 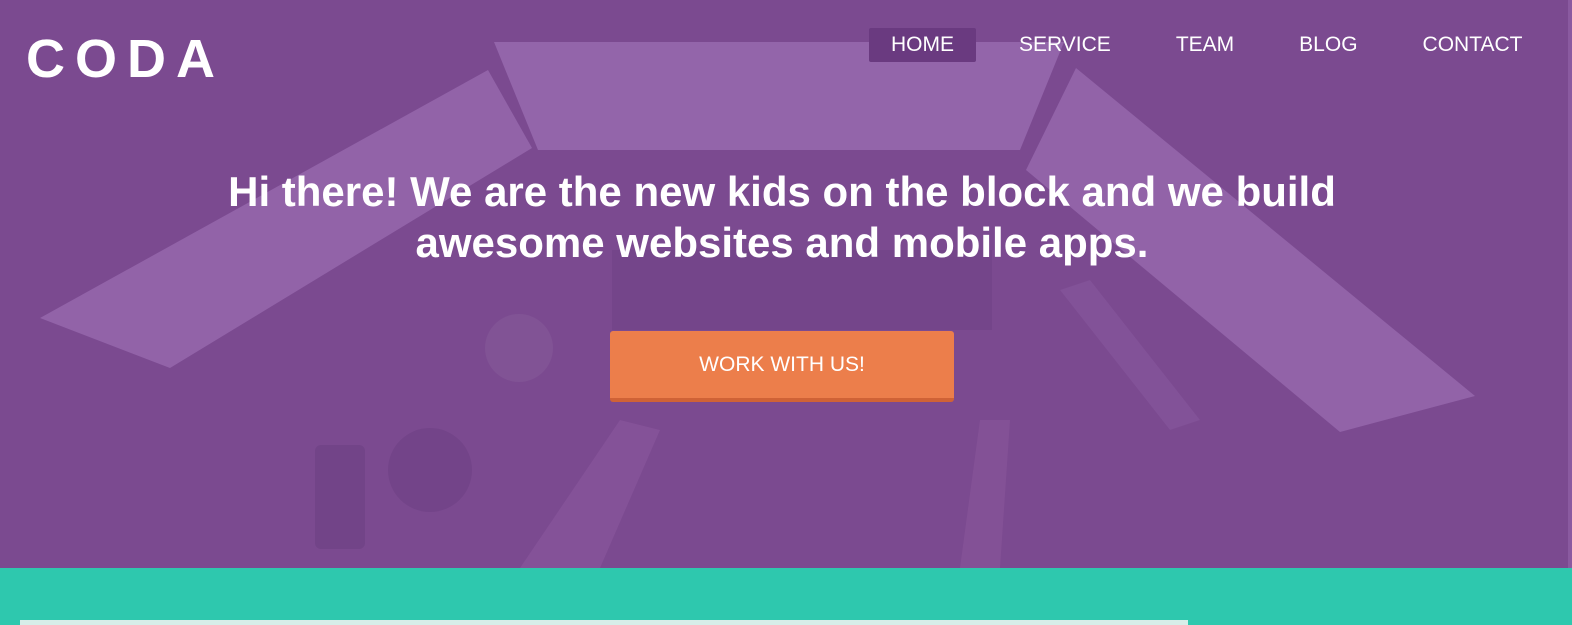 I want to click on right-bar-shape, so click(x=1130, y=355).